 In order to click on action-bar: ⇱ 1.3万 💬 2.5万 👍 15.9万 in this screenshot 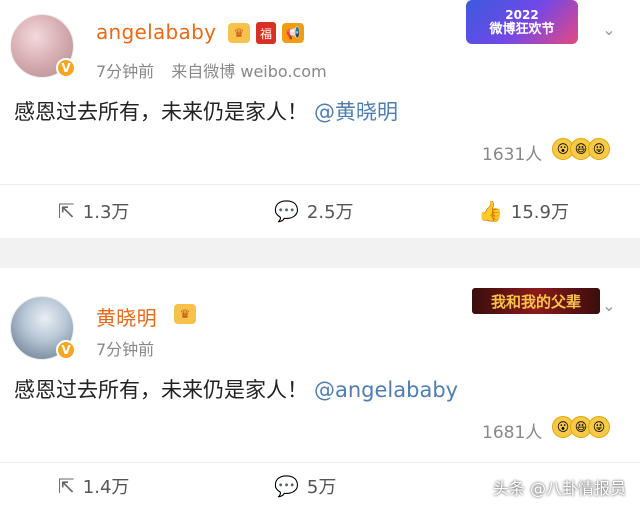, I will do `click(320, 210)`.